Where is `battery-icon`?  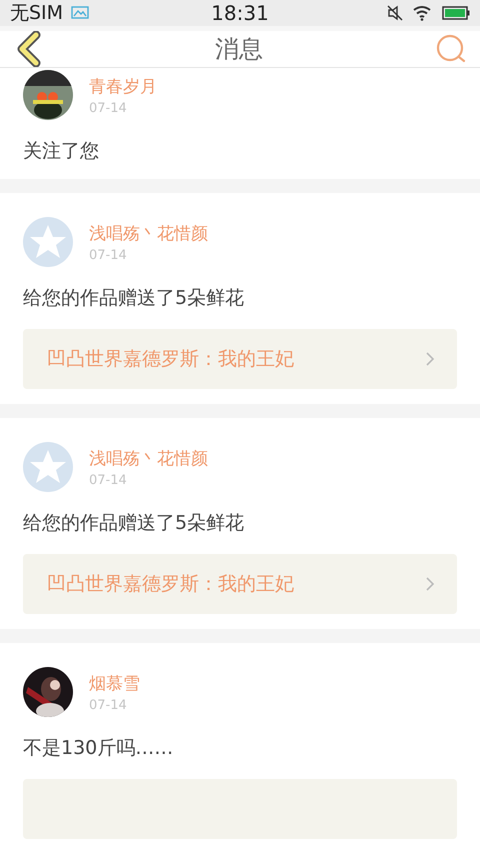
battery-icon is located at coordinates (456, 13).